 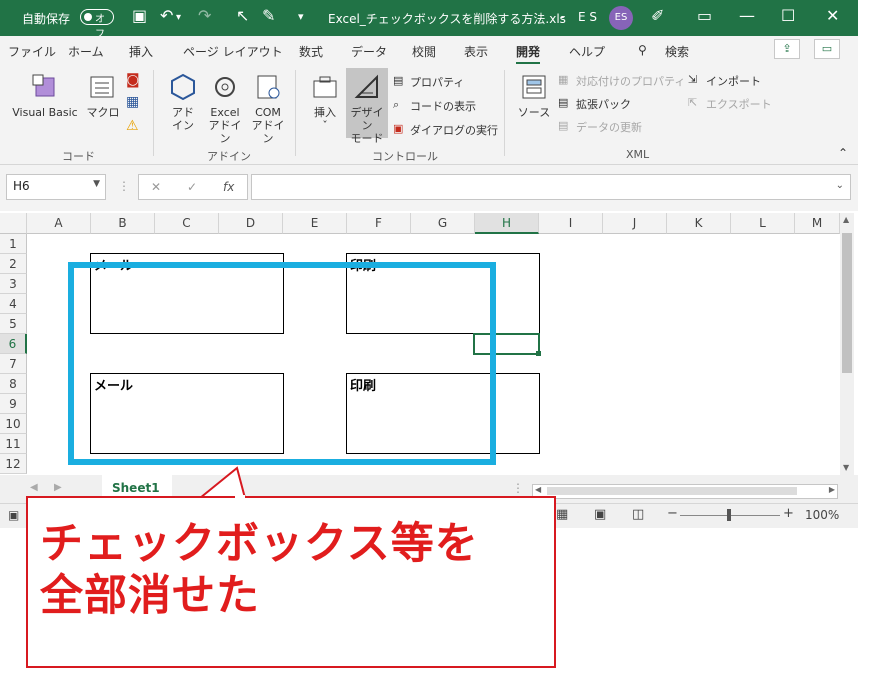 I want to click on column-header: K, so click(x=699, y=223).